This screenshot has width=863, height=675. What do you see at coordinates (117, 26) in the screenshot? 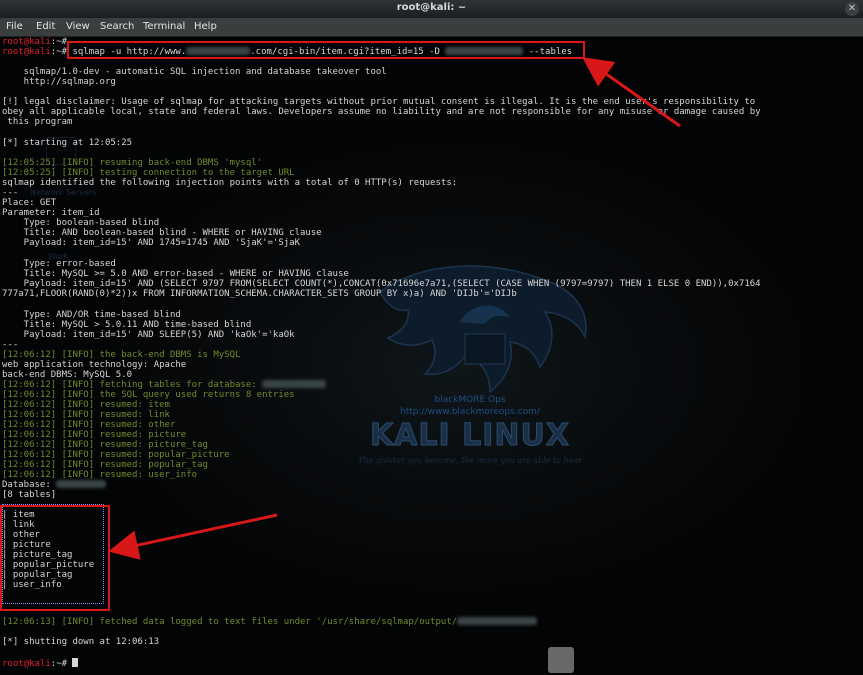
I see `menu-search: Search` at bounding box center [117, 26].